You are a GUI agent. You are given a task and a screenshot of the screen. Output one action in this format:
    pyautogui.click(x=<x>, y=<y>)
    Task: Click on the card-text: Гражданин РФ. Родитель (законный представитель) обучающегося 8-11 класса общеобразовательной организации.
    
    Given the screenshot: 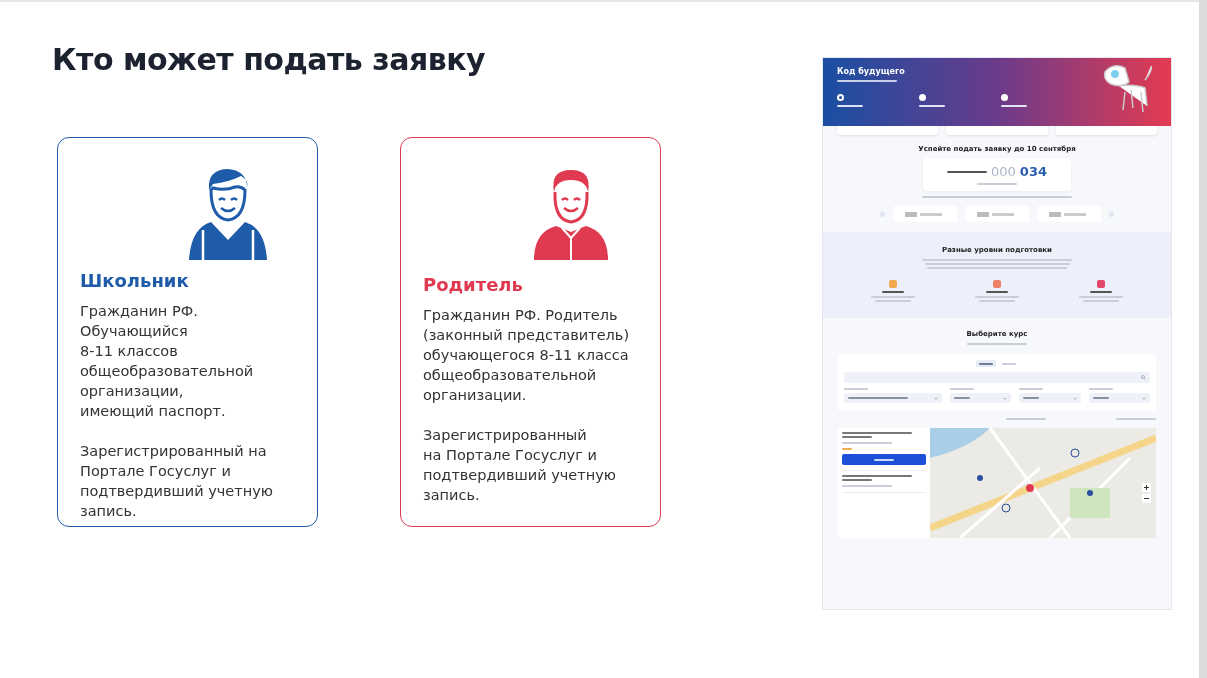 What is the action you would take?
    pyautogui.click(x=527, y=355)
    